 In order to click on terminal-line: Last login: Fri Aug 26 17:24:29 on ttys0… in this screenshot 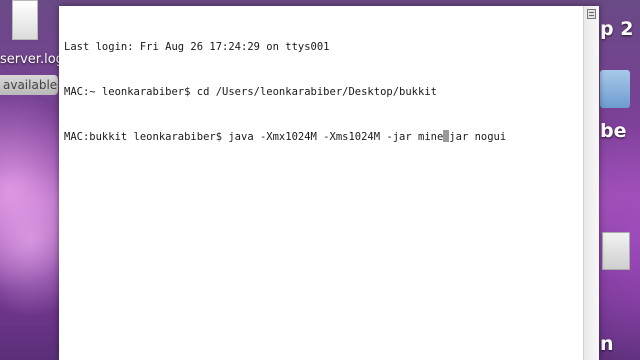, I will do `click(197, 47)`.